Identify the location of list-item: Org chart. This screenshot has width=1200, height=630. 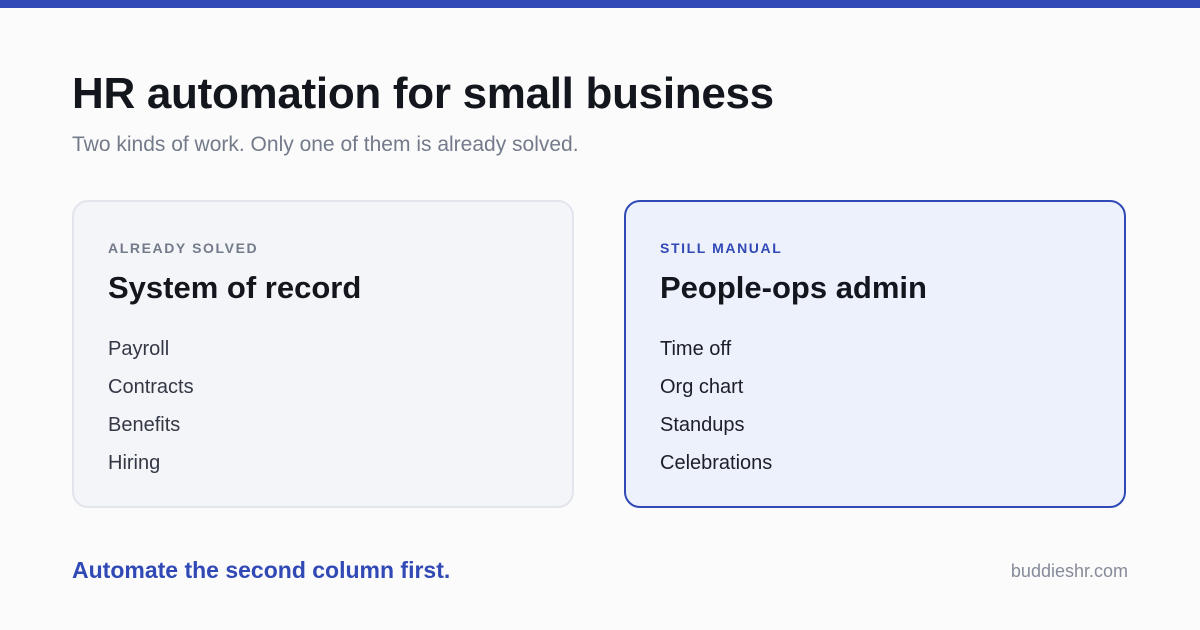
(702, 387).